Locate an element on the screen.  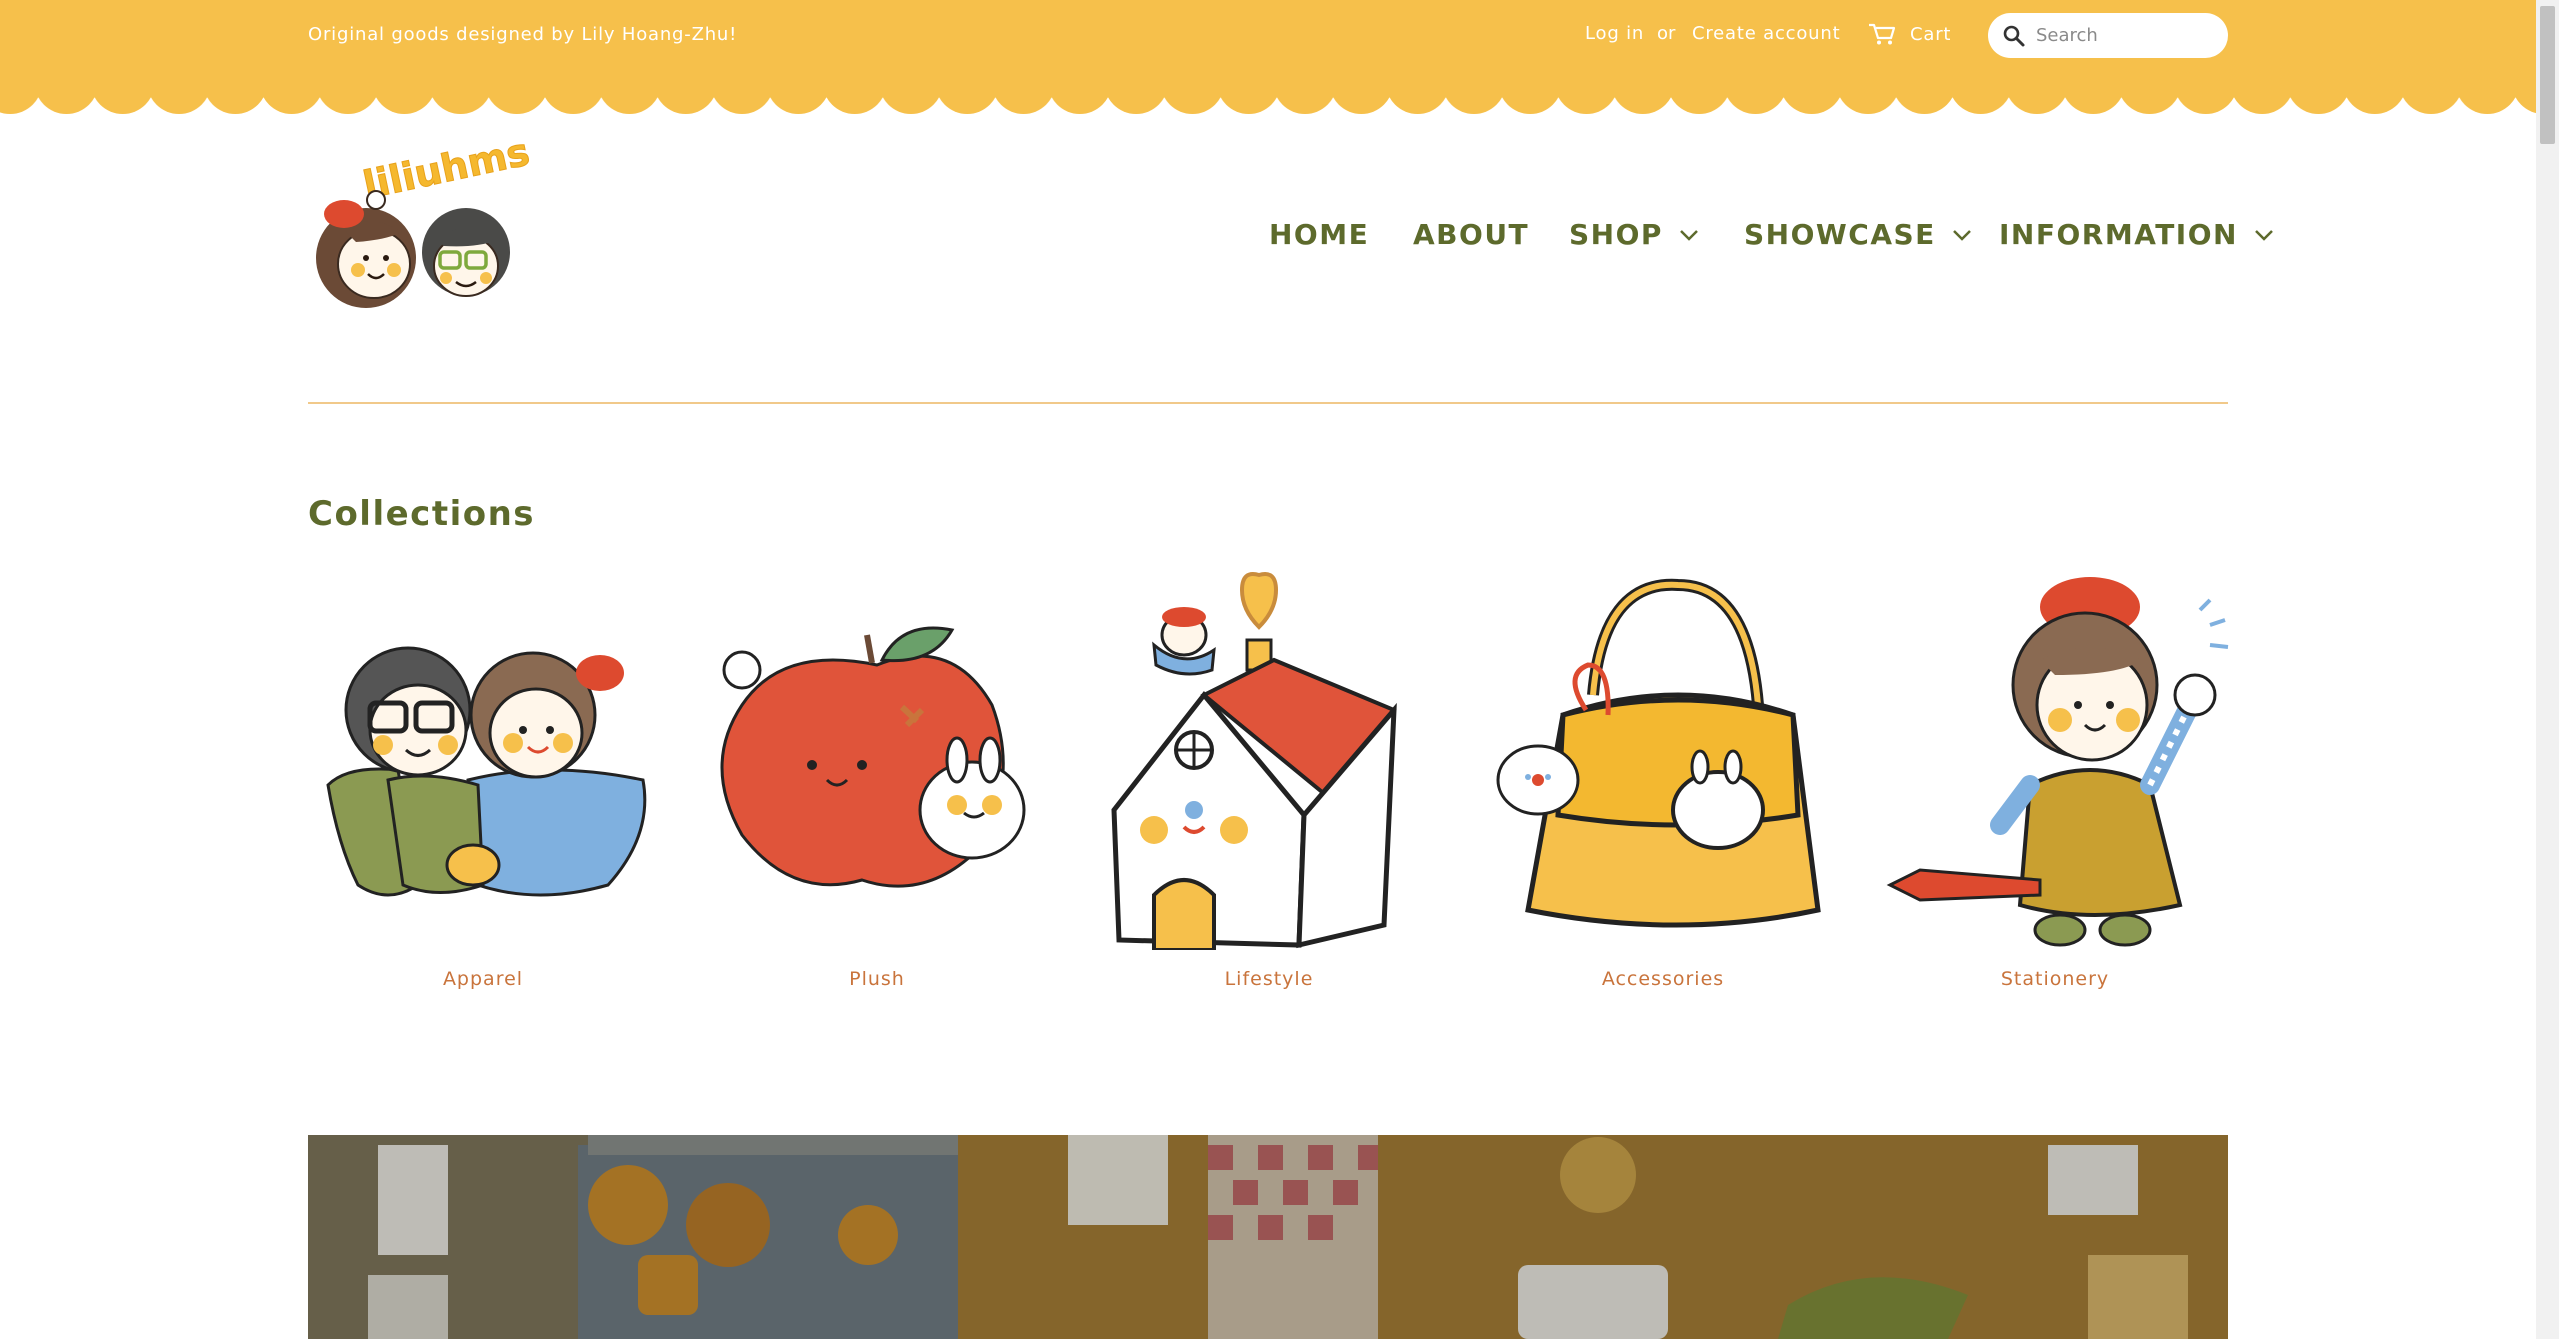
nav-shop: SHOP is located at coordinates (1634, 234).